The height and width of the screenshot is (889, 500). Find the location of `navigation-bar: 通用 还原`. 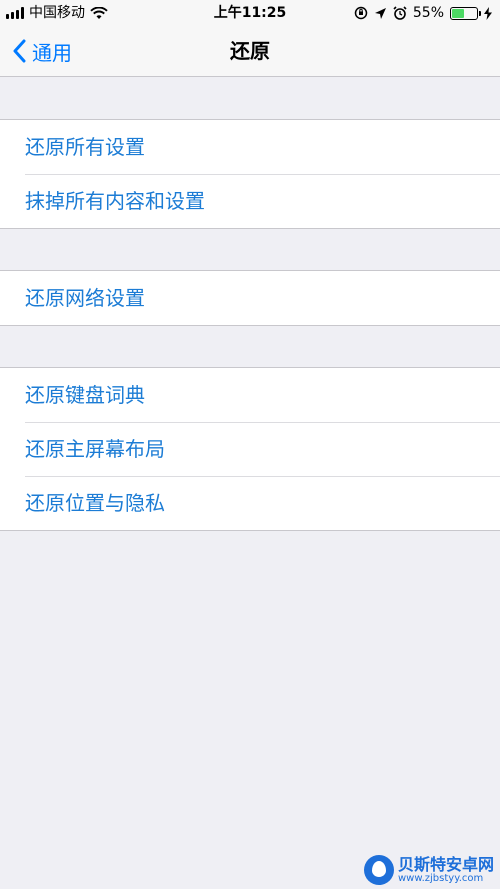

navigation-bar: 通用 还原 is located at coordinates (250, 51).